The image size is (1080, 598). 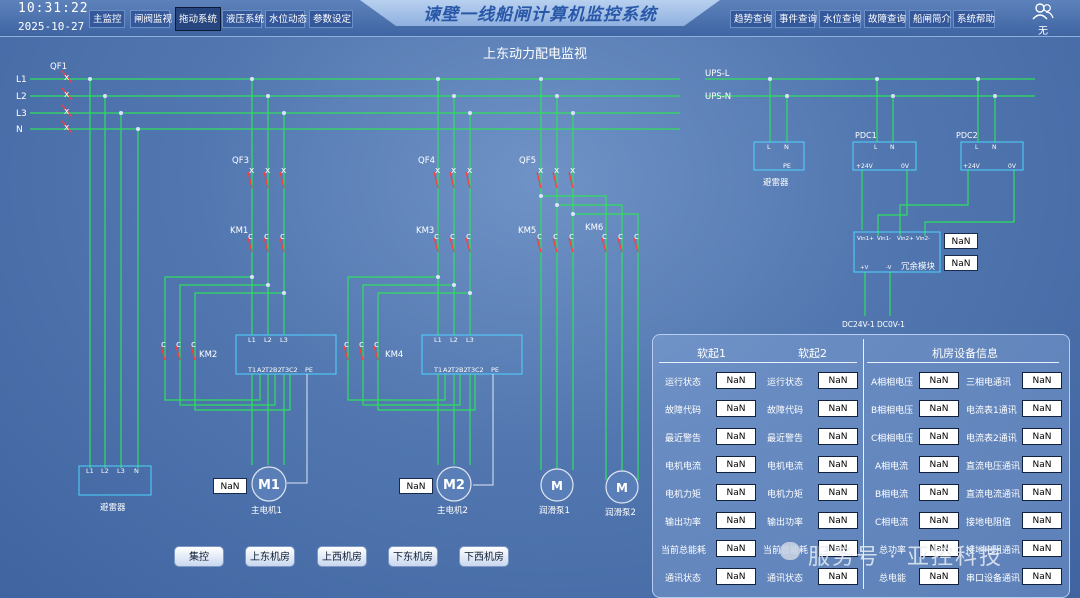 What do you see at coordinates (1042, 492) in the screenshot?
I see `dc-current-comm-value: NaN` at bounding box center [1042, 492].